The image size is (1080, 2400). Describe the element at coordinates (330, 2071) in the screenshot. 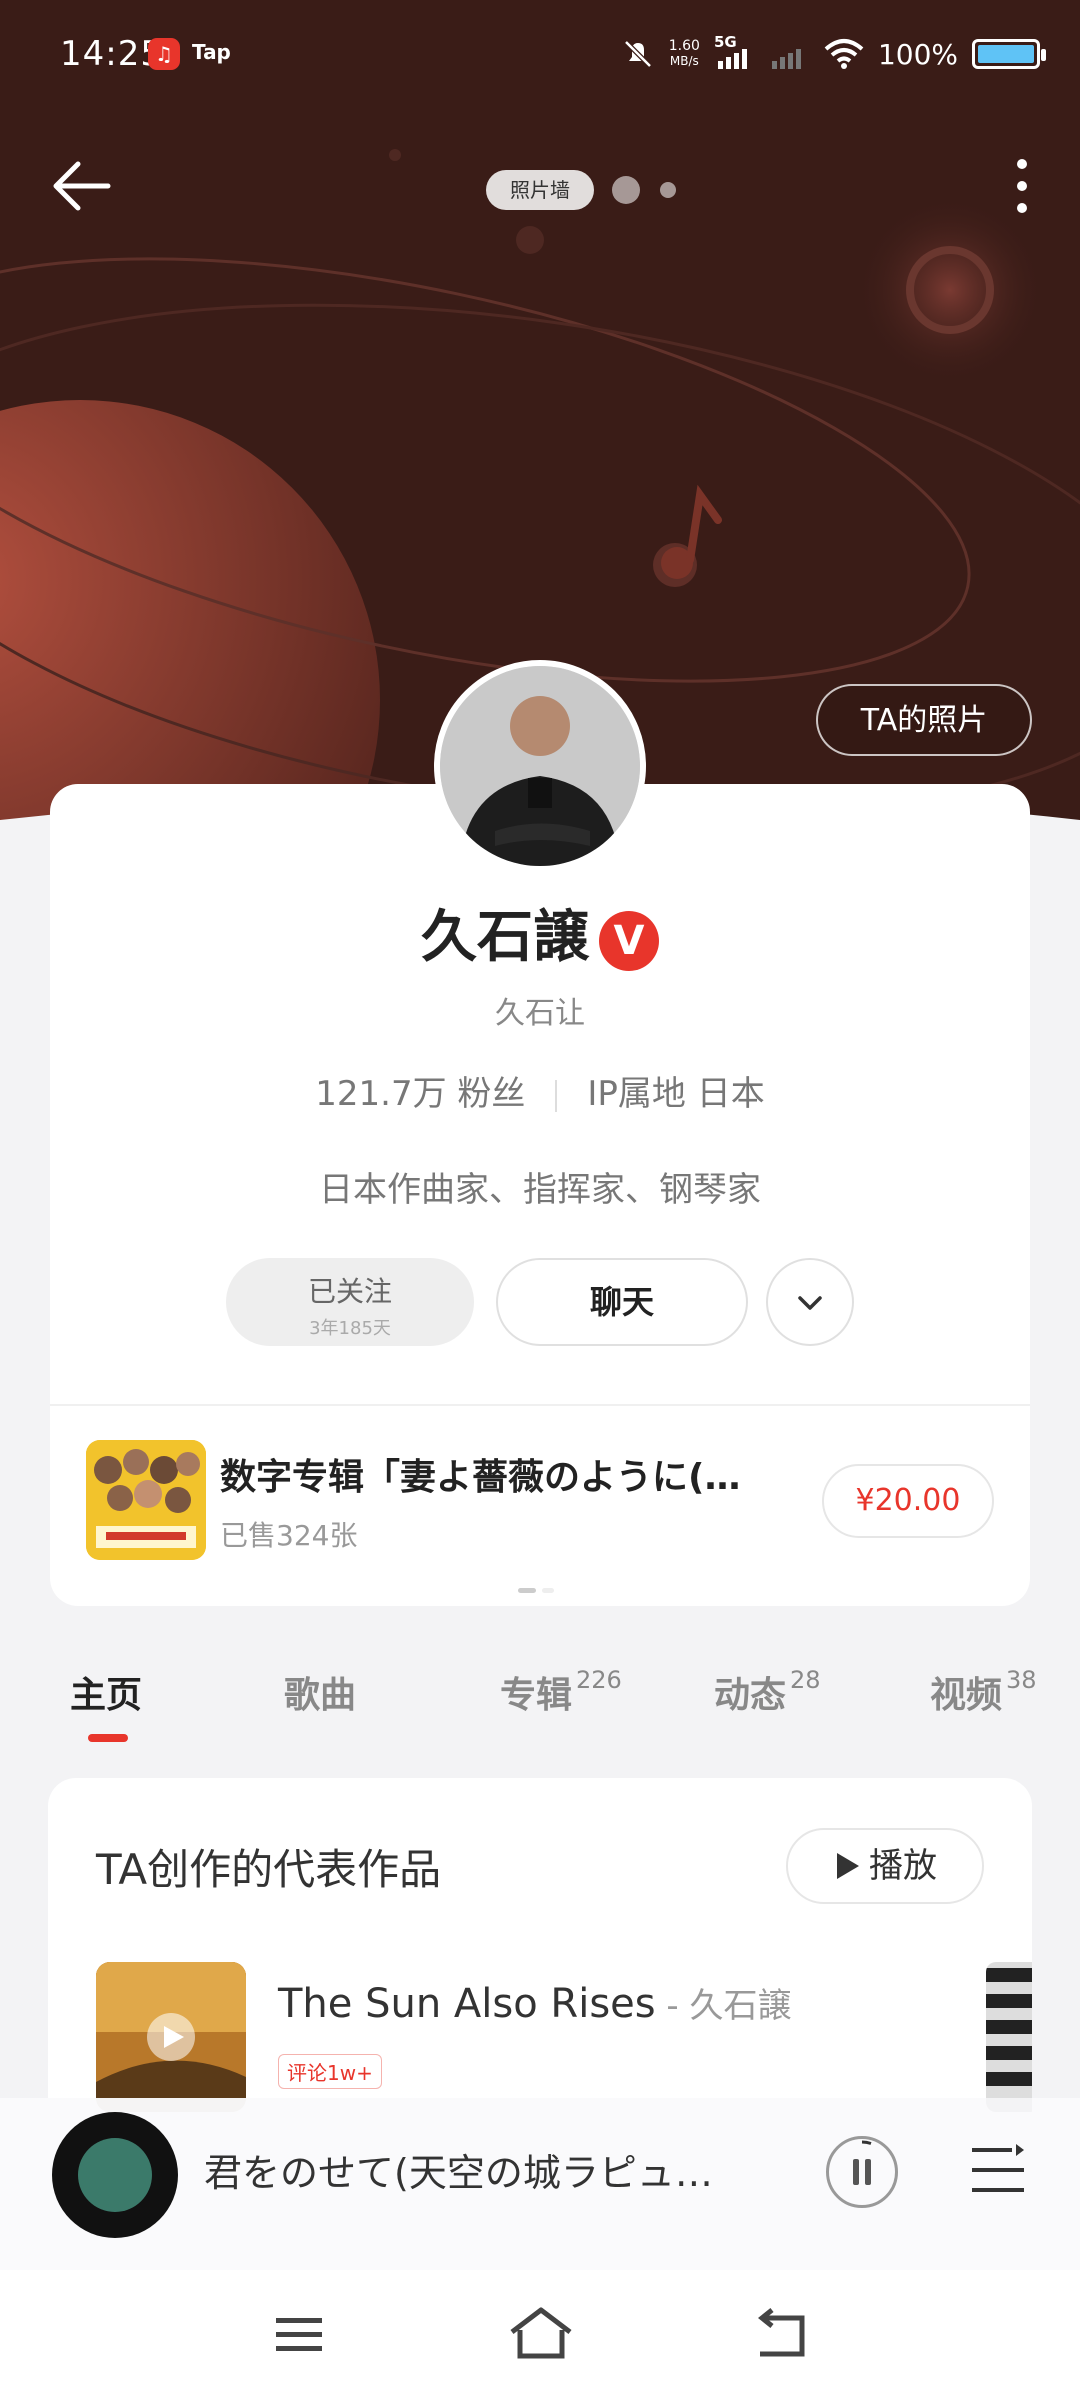

I see `comment-count-badge: 评论1w+` at that location.